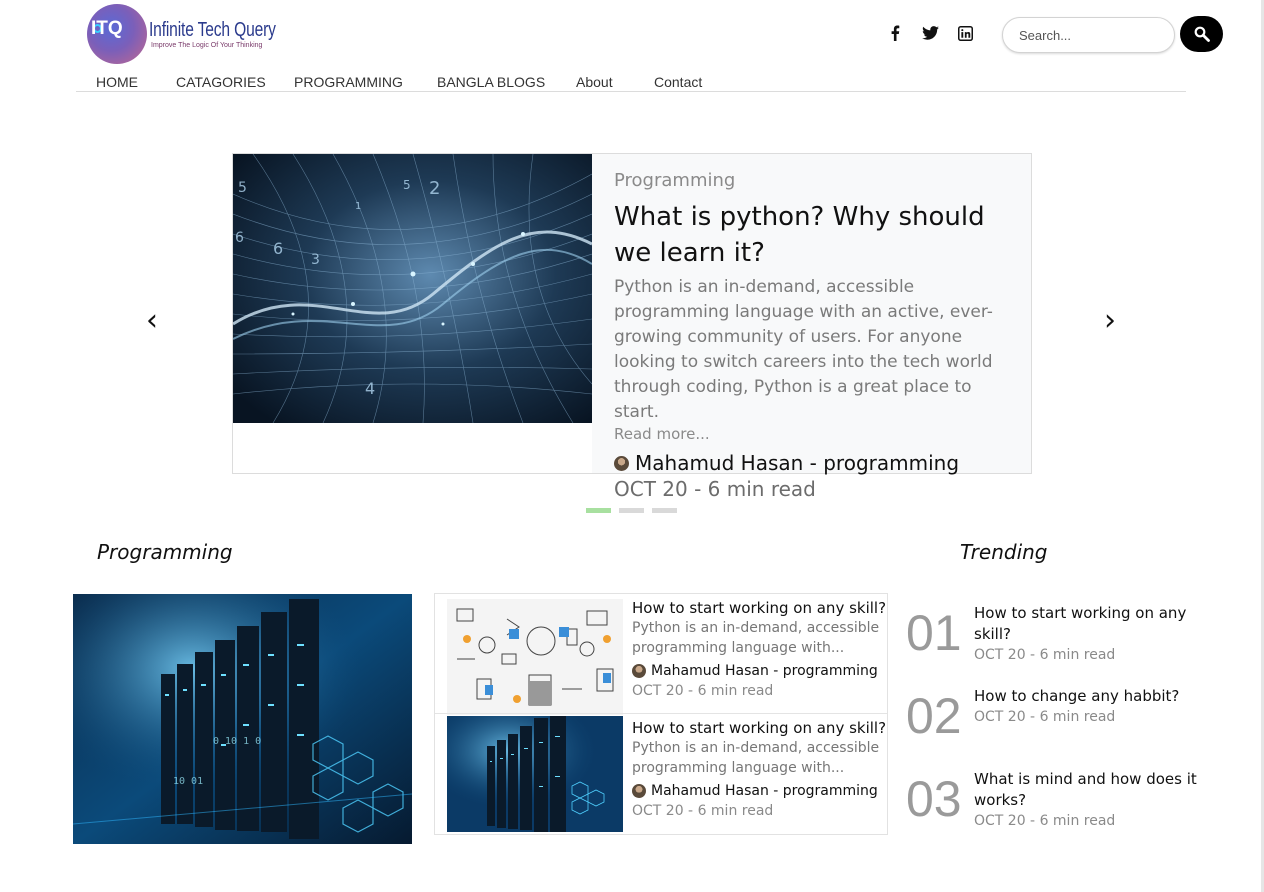 This screenshot has height=892, width=1264. Describe the element at coordinates (348, 82) in the screenshot. I see `nav-item-programming: PROGRAMMING` at that location.